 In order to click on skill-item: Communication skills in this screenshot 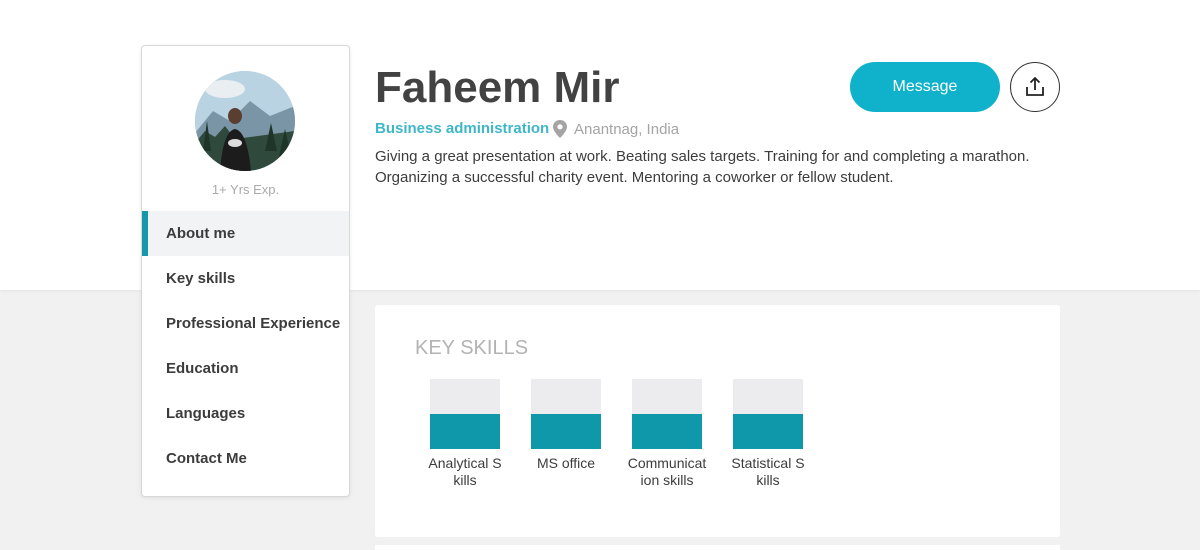, I will do `click(667, 434)`.